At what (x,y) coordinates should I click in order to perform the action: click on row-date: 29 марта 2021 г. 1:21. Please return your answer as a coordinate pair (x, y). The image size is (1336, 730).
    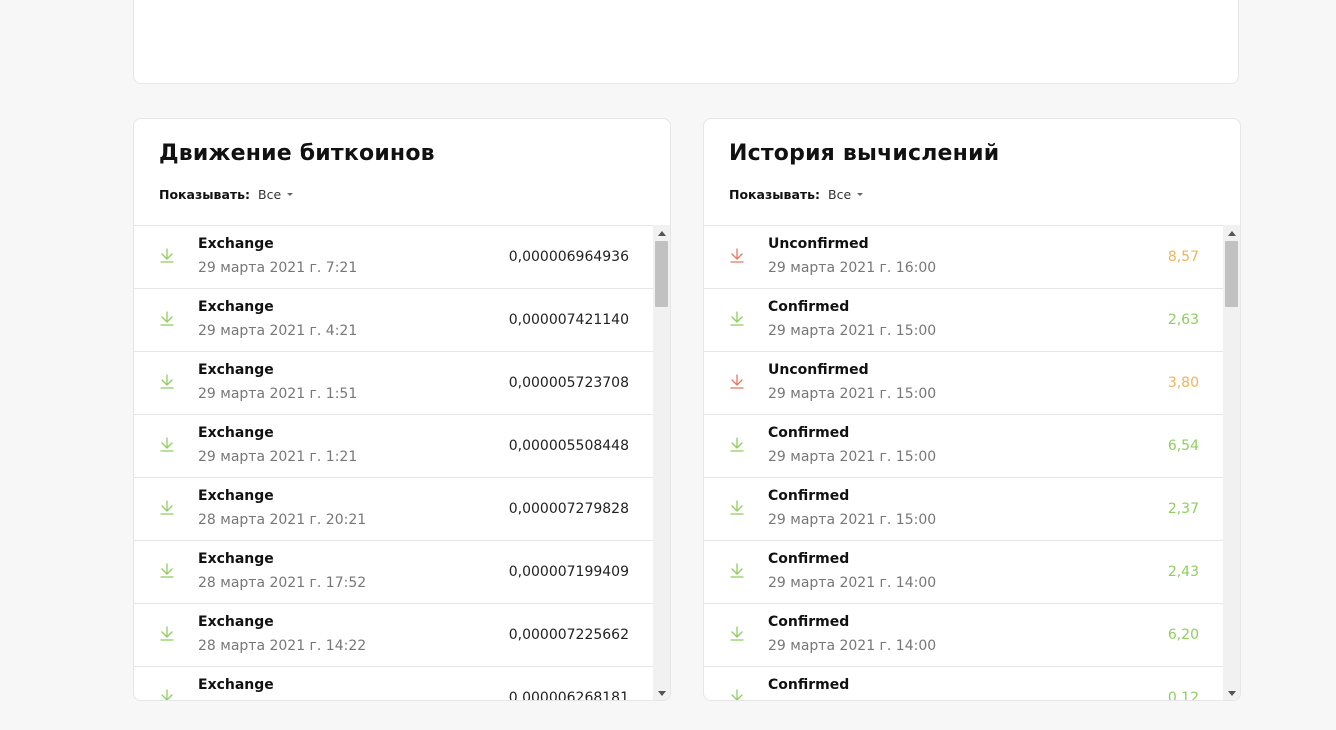
    Looking at the image, I should click on (278, 457).